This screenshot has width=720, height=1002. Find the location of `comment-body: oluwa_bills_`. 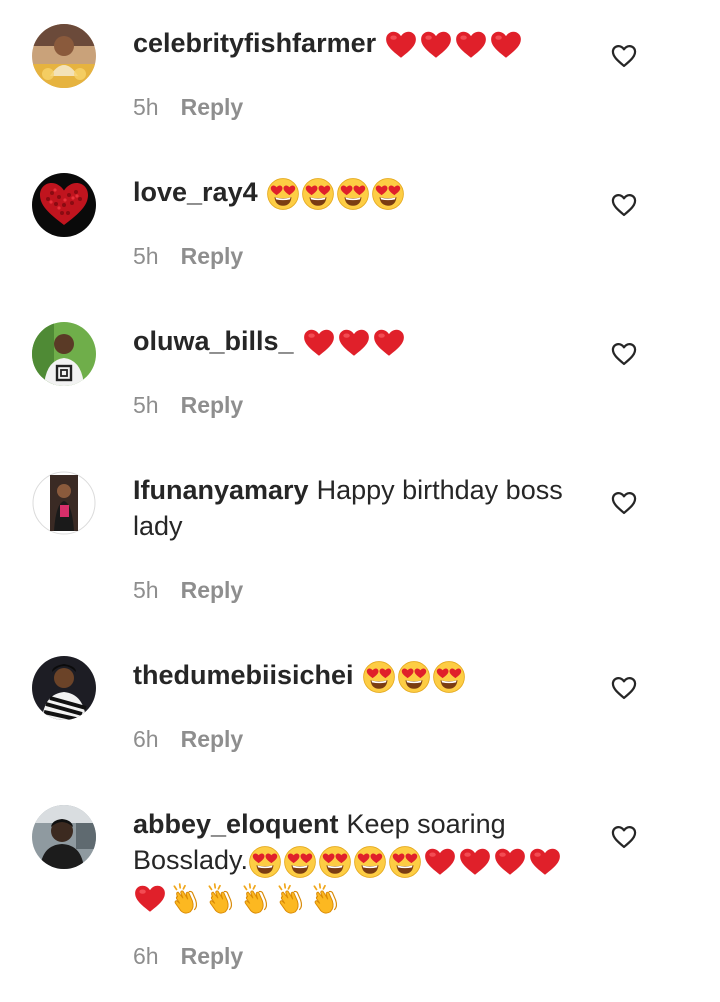

comment-body: oluwa_bills_ is located at coordinates (360, 341).